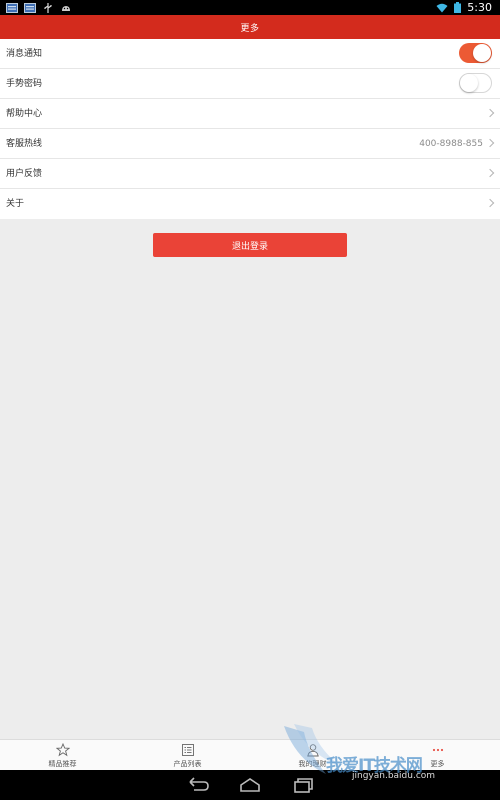  What do you see at coordinates (250, 114) in the screenshot?
I see `settings-item-help-center: 帮助中心` at bounding box center [250, 114].